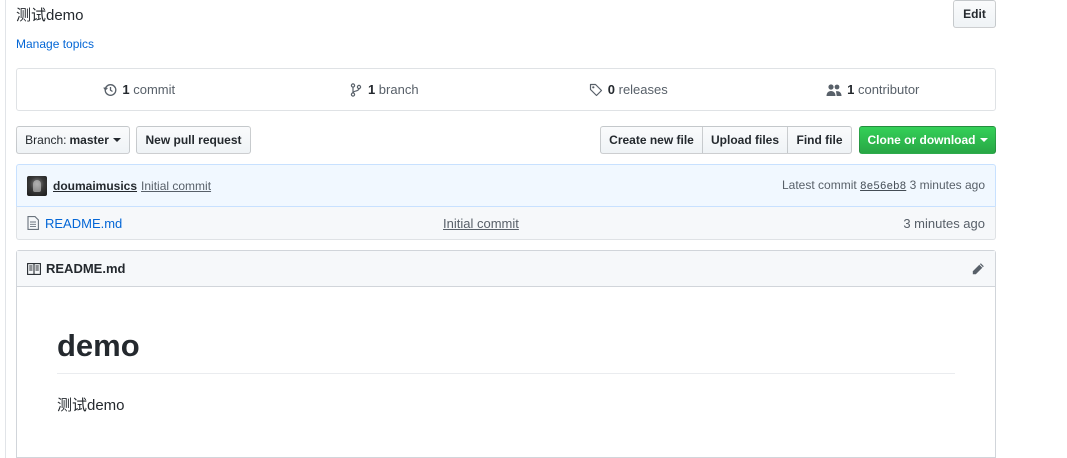 This screenshot has height=458, width=1067. Describe the element at coordinates (819, 185) in the screenshot. I see `latest-commit-prefix: Latest commit` at that location.